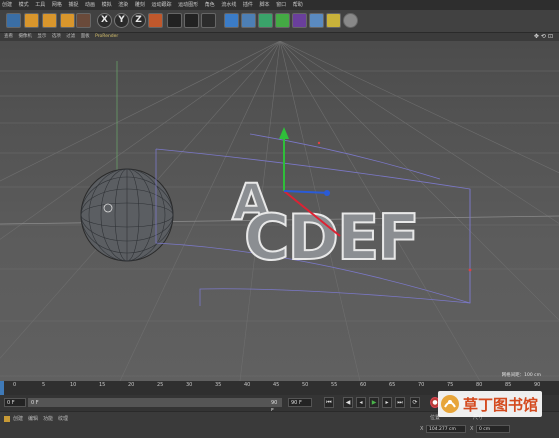  I want to click on end-frame-field: 90 F, so click(300, 402).